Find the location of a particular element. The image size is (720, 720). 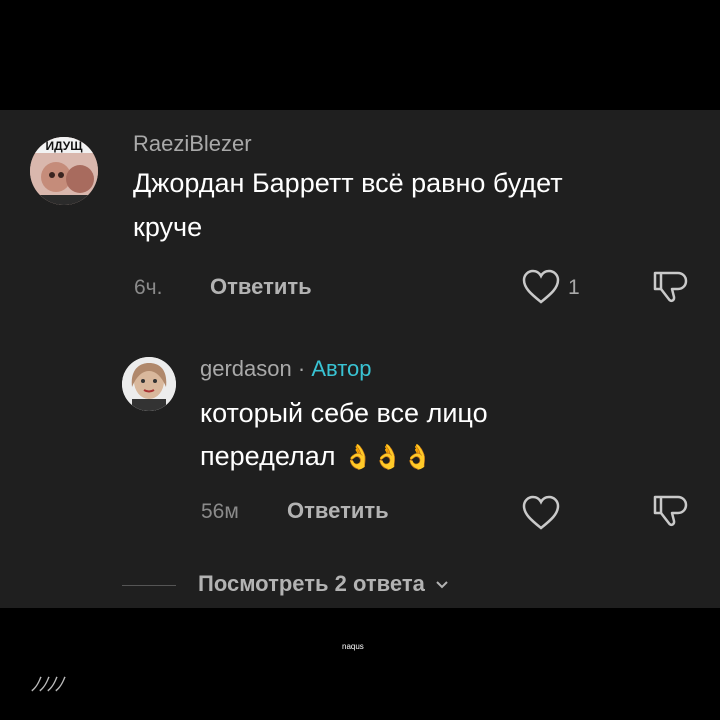

comment-text-line2: круче is located at coordinates (168, 227).